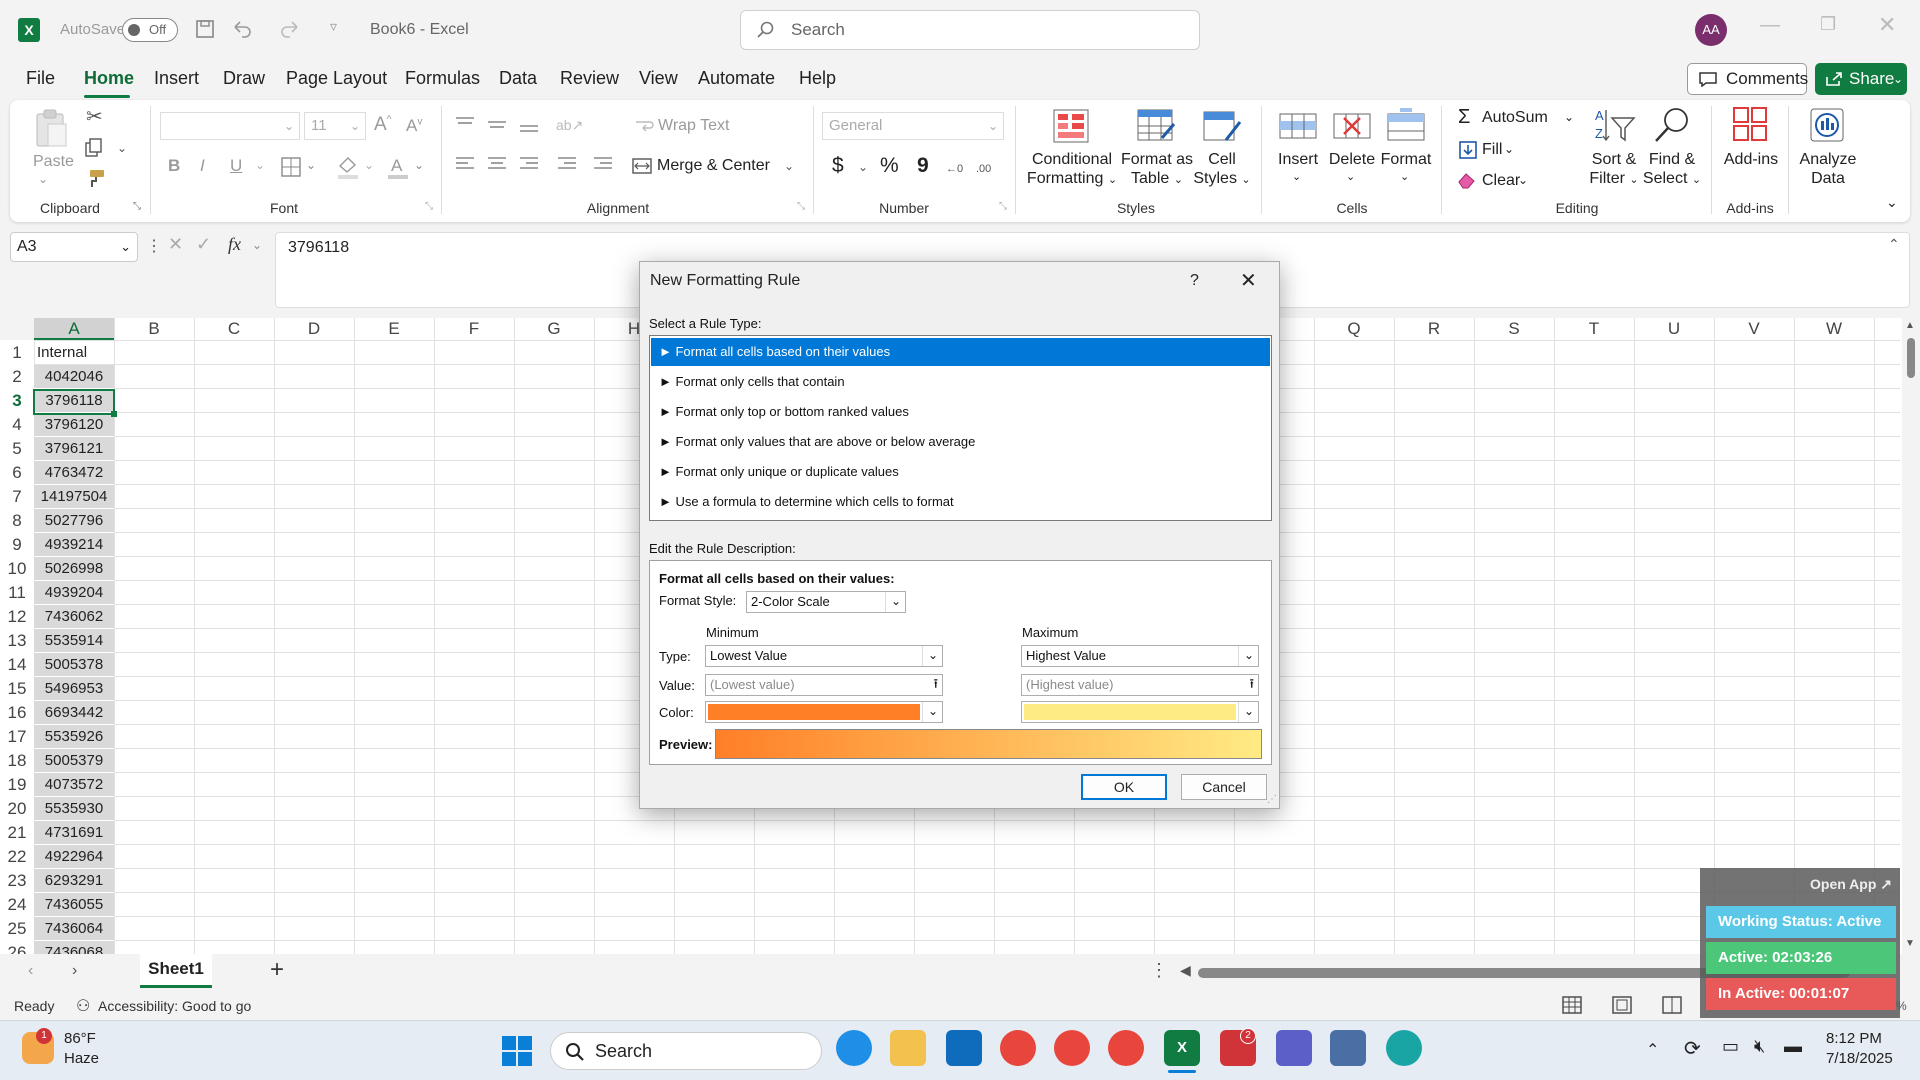 This screenshot has height=1080, width=1920. What do you see at coordinates (74, 785) in the screenshot?
I see `cell: 4073572` at bounding box center [74, 785].